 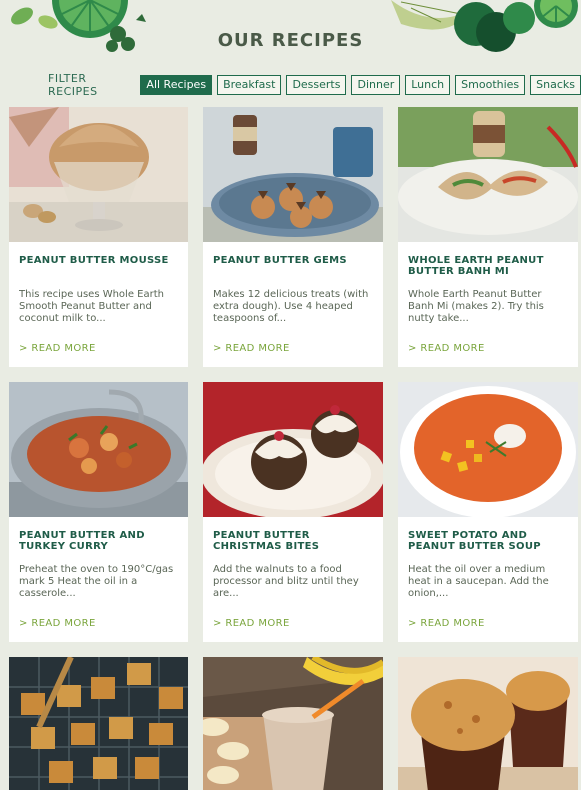 What do you see at coordinates (98, 545) in the screenshot?
I see `recipe-title: PEANUT BUTTER AND TURKEY CURRY` at bounding box center [98, 545].